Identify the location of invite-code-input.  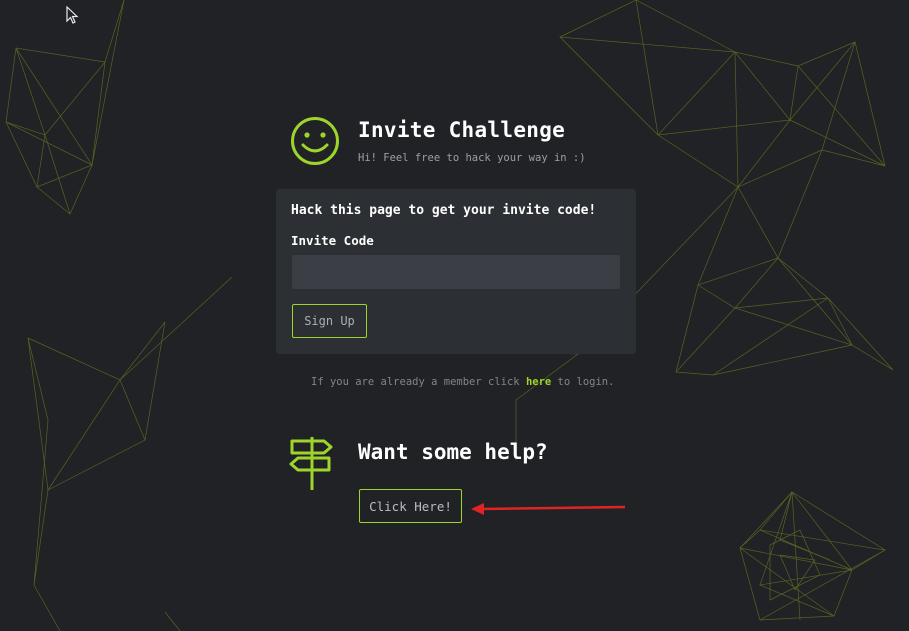
(456, 272).